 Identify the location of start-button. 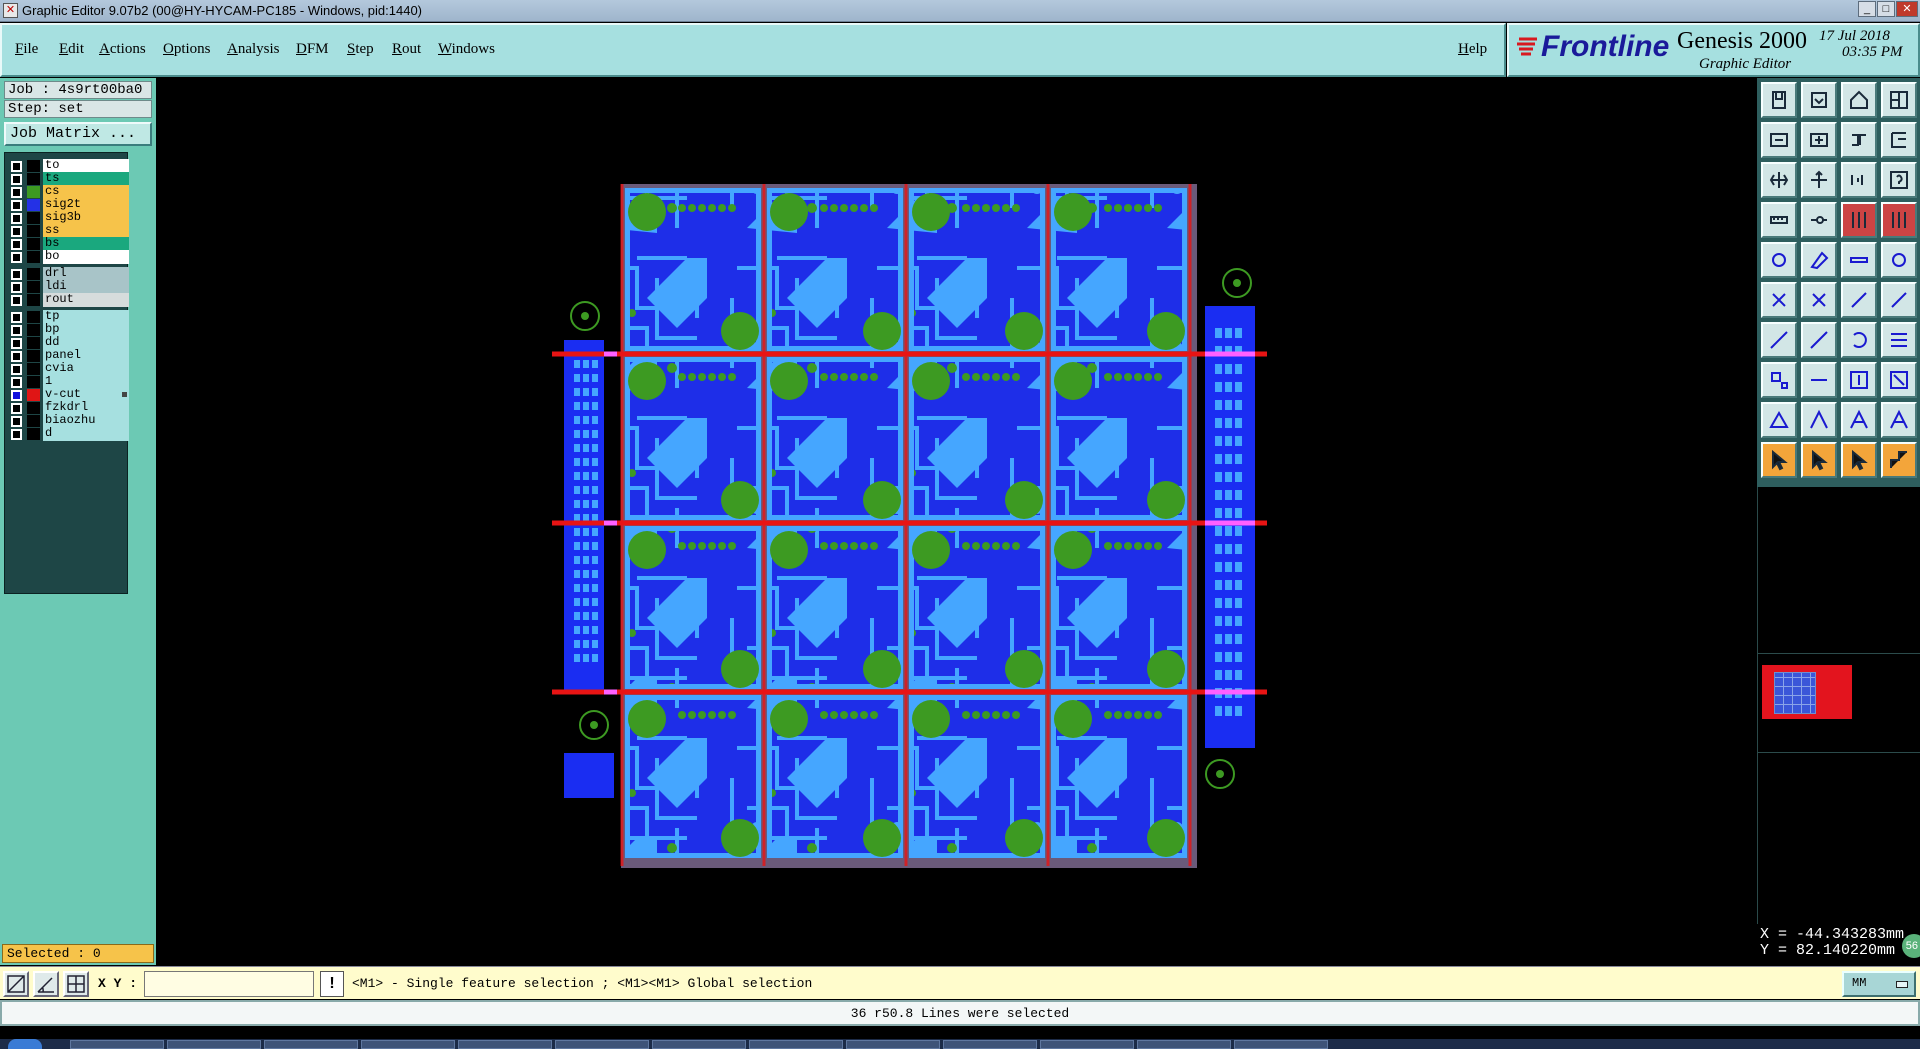
(25, 1044).